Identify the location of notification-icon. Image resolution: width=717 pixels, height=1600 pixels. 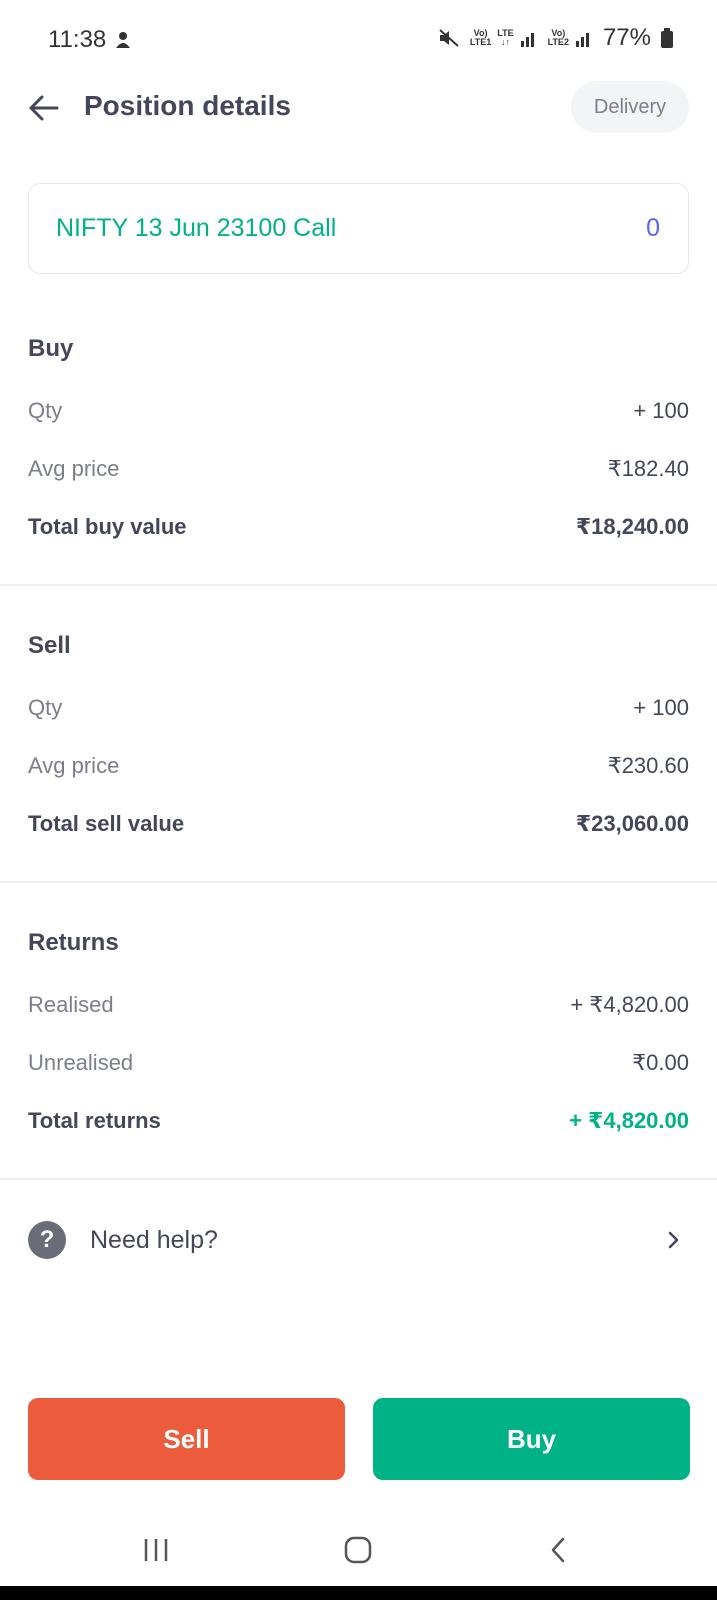
(123, 40).